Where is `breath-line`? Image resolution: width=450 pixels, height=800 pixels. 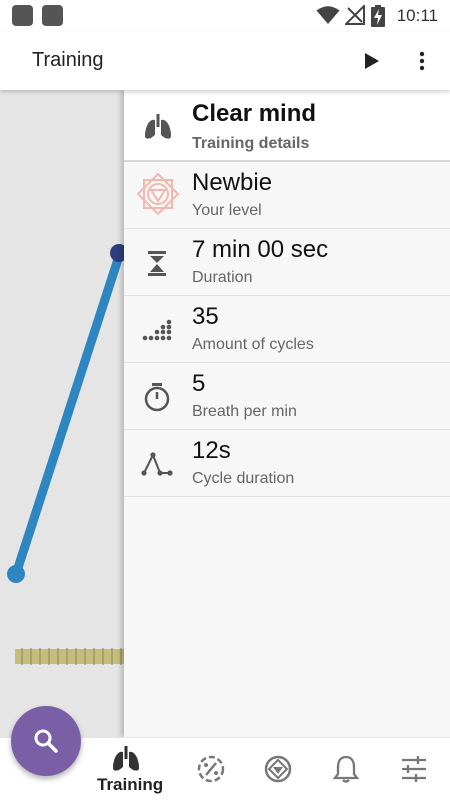
breath-line is located at coordinates (67, 413).